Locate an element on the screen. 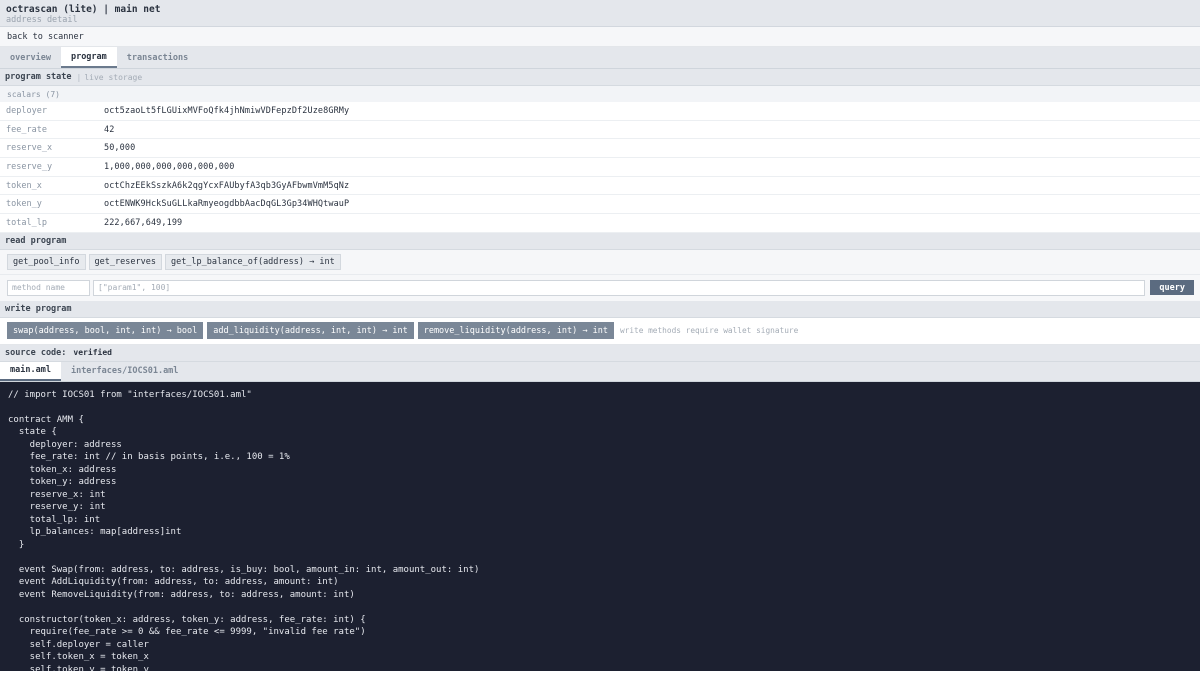 Image resolution: width=1200 pixels, height=676 pixels. program-state-subtitle: live storage is located at coordinates (113, 77).